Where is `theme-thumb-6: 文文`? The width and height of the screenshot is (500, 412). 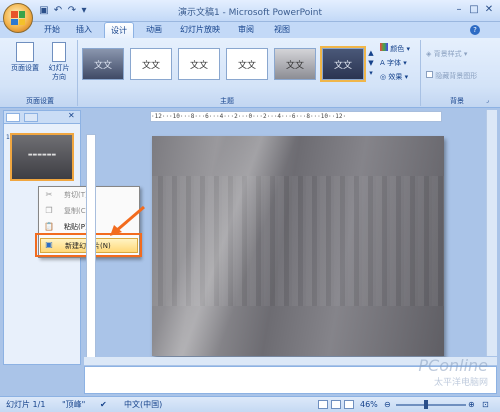 theme-thumb-6: 文文 is located at coordinates (343, 64).